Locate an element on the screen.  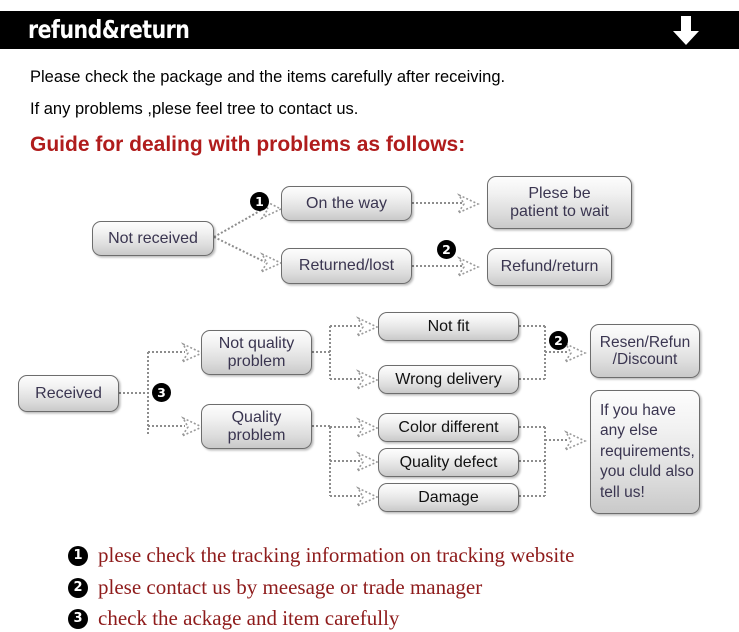
flow-box-quality-problem: Quality problem is located at coordinates (256, 426).